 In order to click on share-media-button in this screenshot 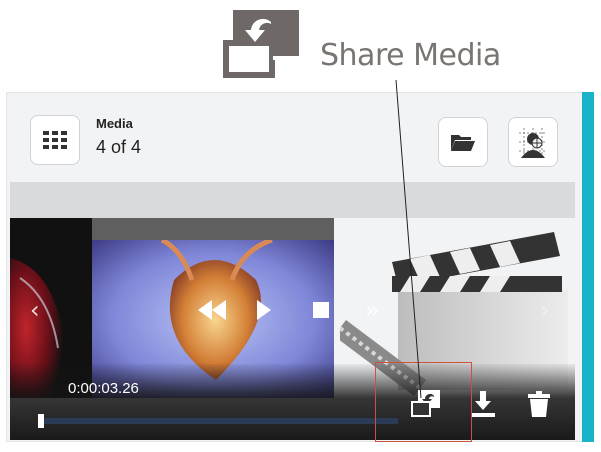, I will do `click(425, 404)`.